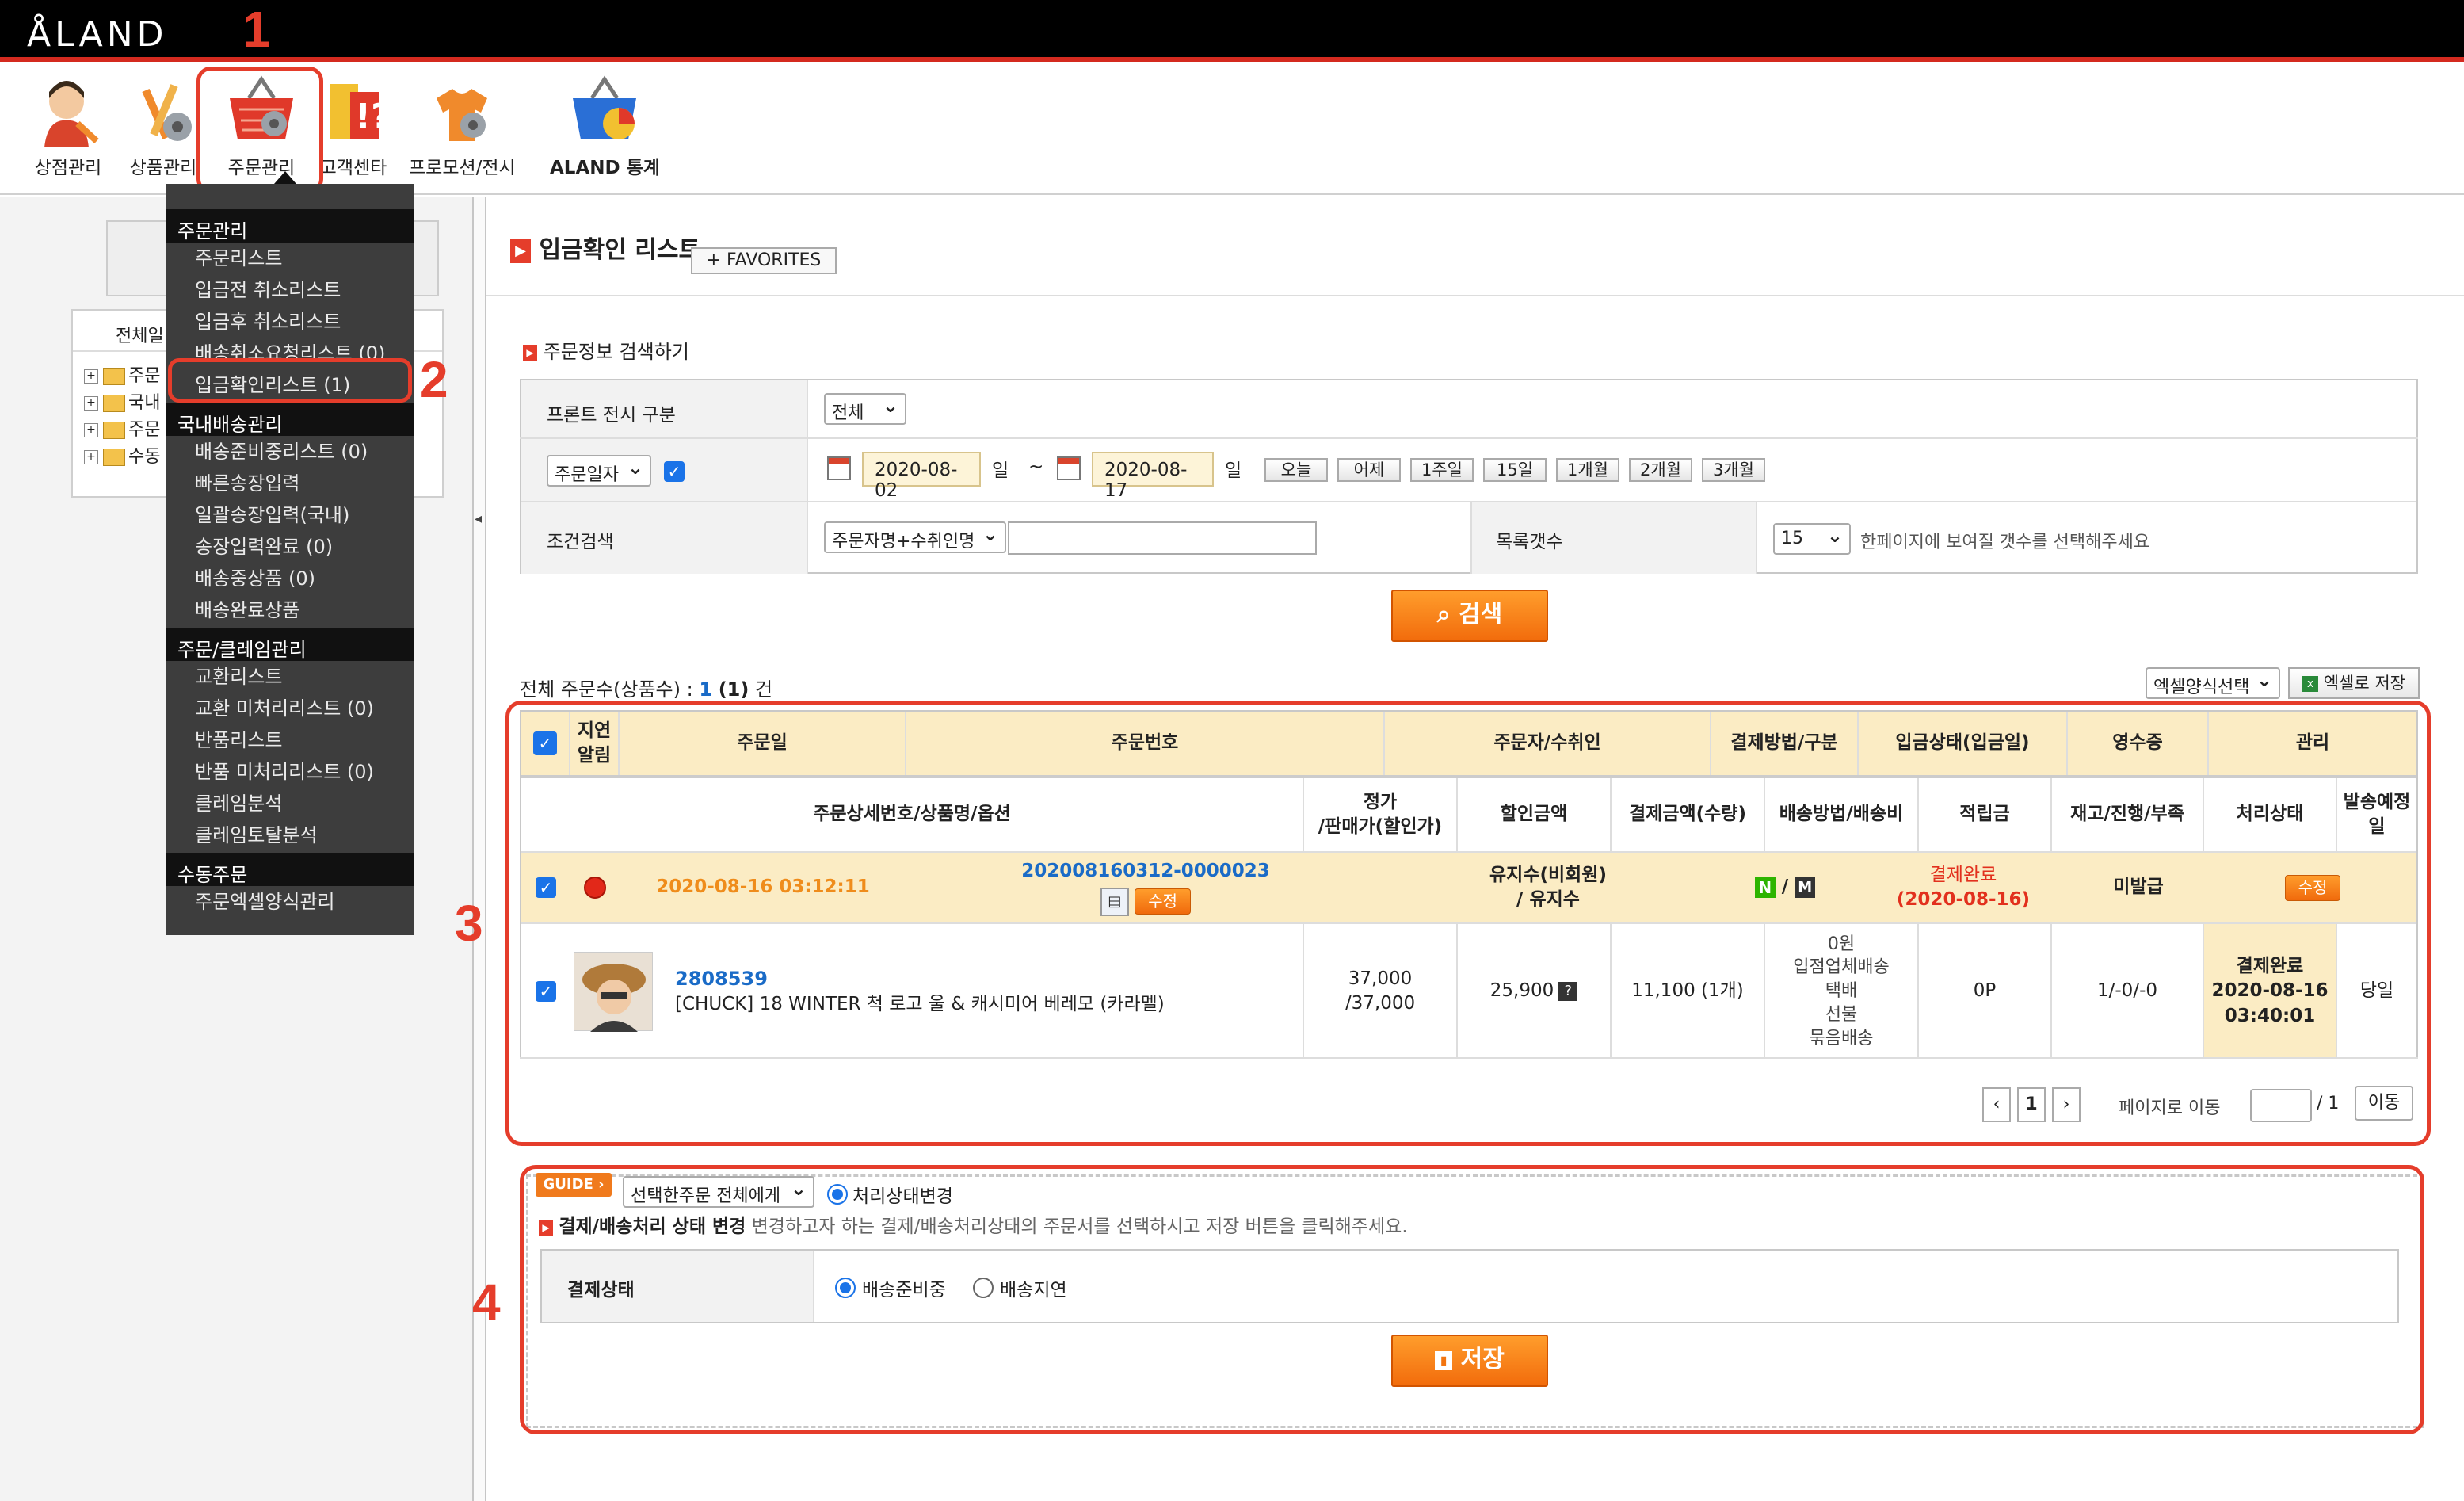 The width and height of the screenshot is (2464, 1501). I want to click on tree-item: + 국내, so click(122, 401).